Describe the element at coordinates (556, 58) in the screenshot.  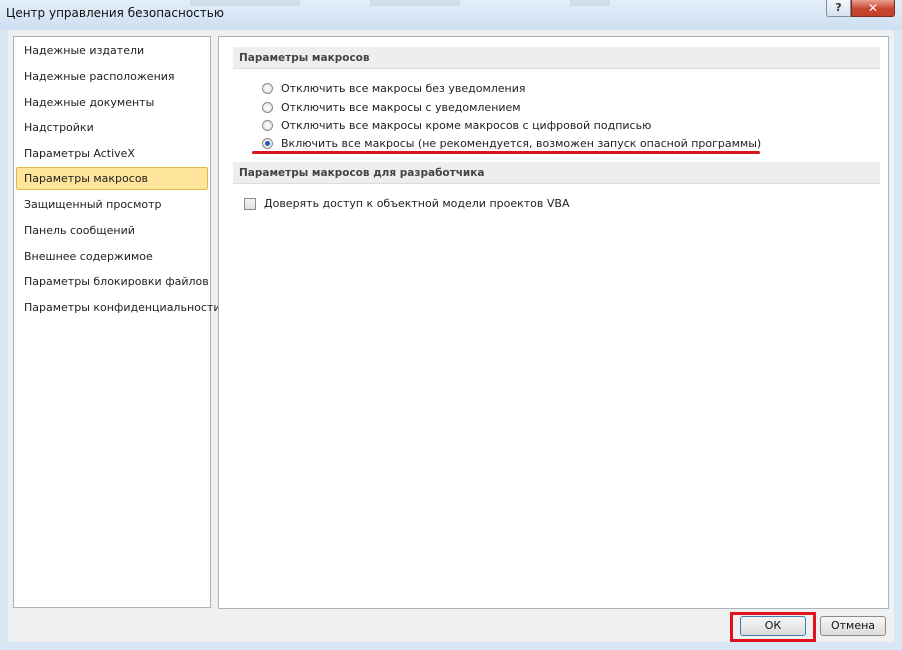
I see `macro-settings-header: Параметры макросов` at that location.